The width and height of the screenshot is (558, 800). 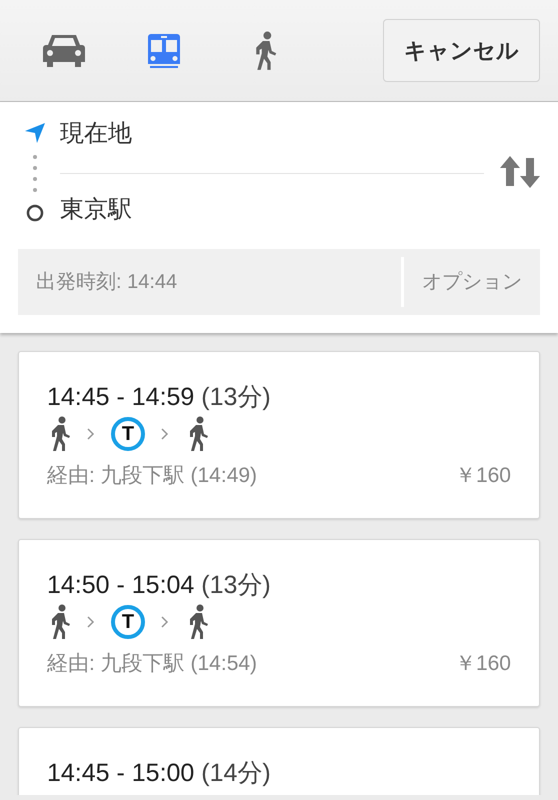 What do you see at coordinates (461, 50) in the screenshot?
I see `cancel-button: キャンセル` at bounding box center [461, 50].